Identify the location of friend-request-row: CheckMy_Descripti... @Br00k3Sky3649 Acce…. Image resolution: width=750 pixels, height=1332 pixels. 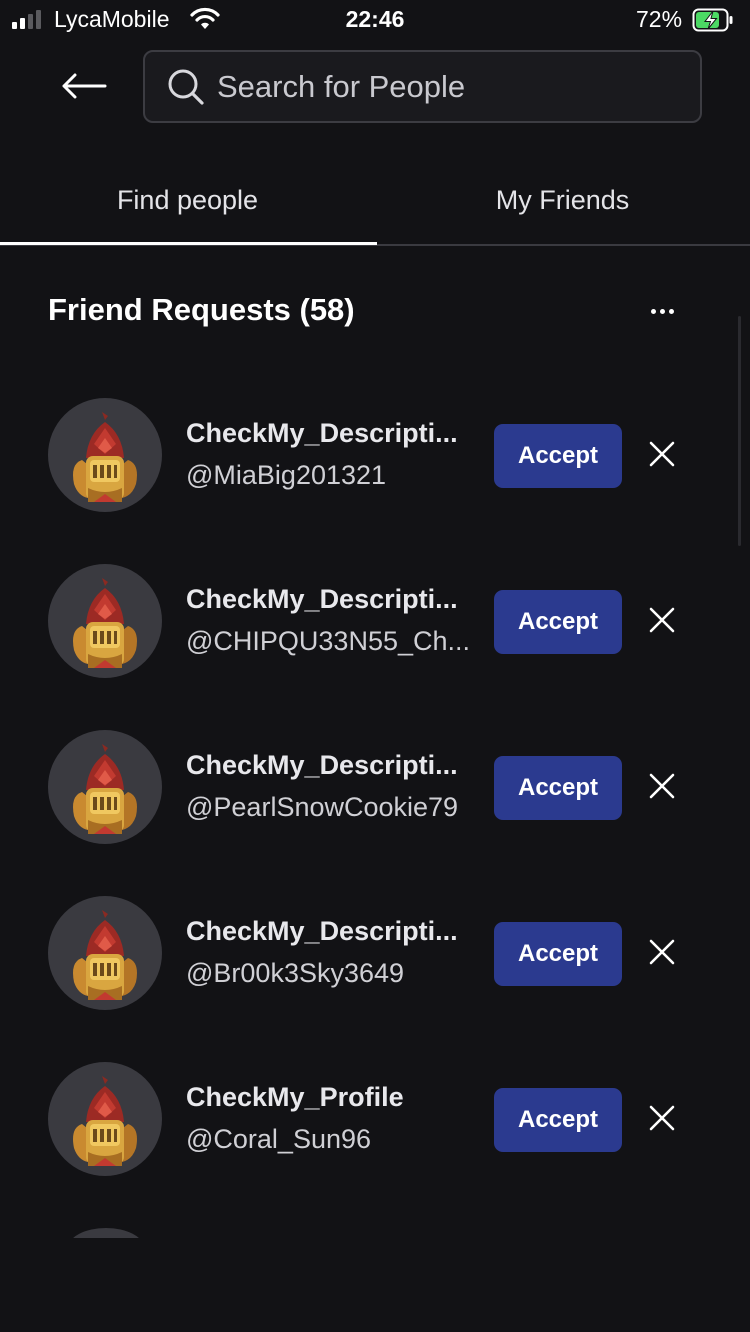
(375, 971).